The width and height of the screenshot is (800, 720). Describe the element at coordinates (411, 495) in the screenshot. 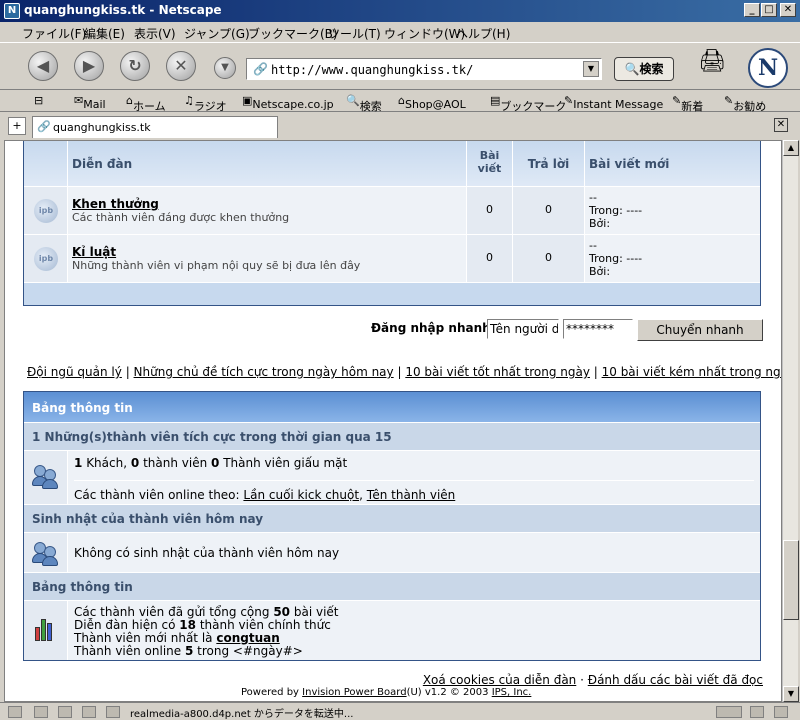

I see `sort-name-link: Tên thành viên` at that location.